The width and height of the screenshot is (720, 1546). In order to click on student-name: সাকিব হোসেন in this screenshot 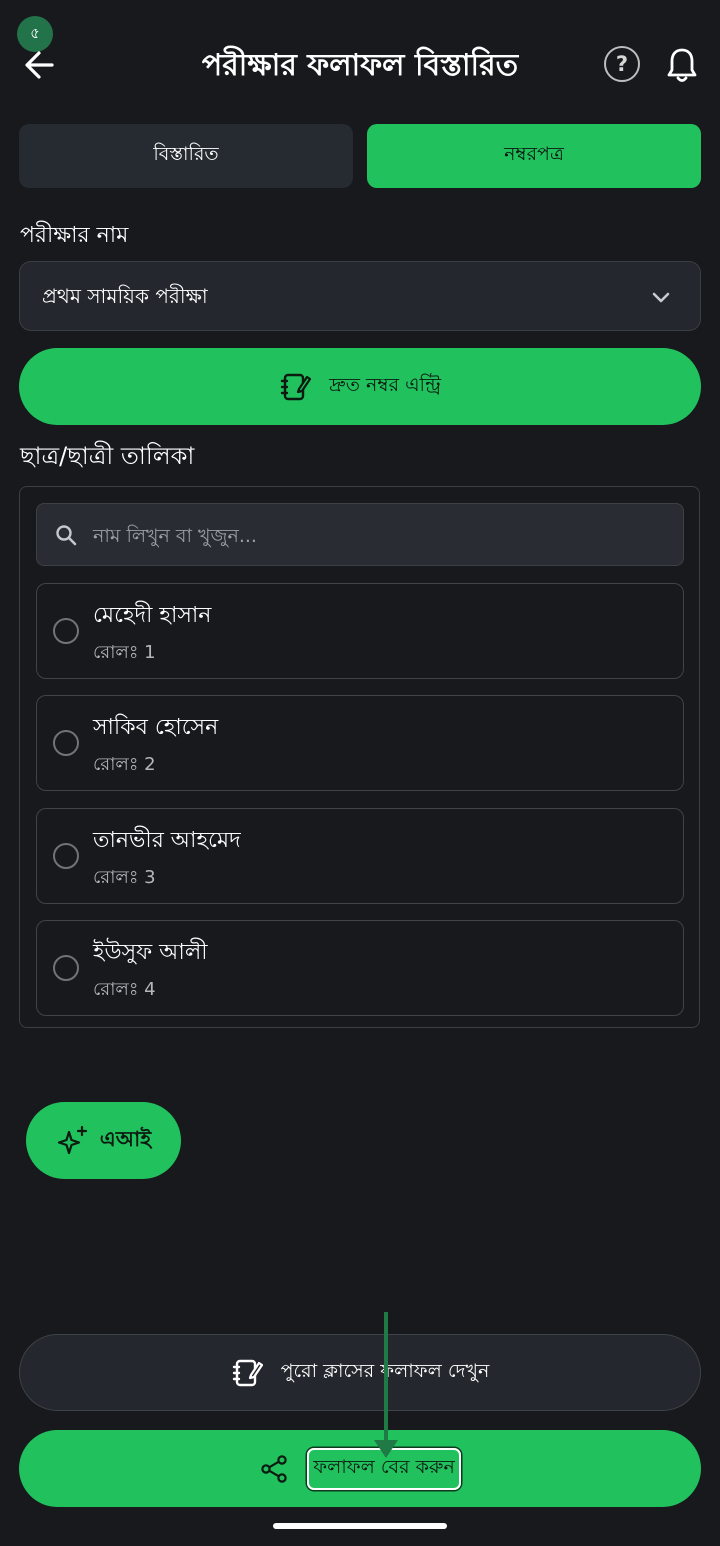, I will do `click(156, 727)`.